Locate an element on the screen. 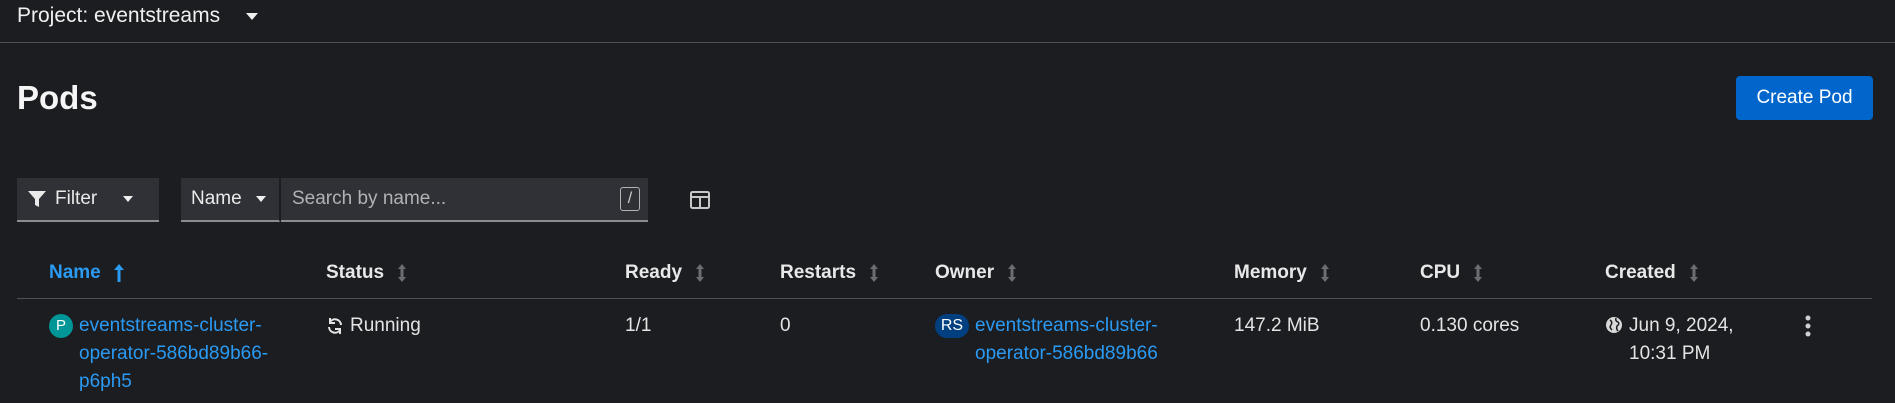  pod-badge: P is located at coordinates (61, 326).